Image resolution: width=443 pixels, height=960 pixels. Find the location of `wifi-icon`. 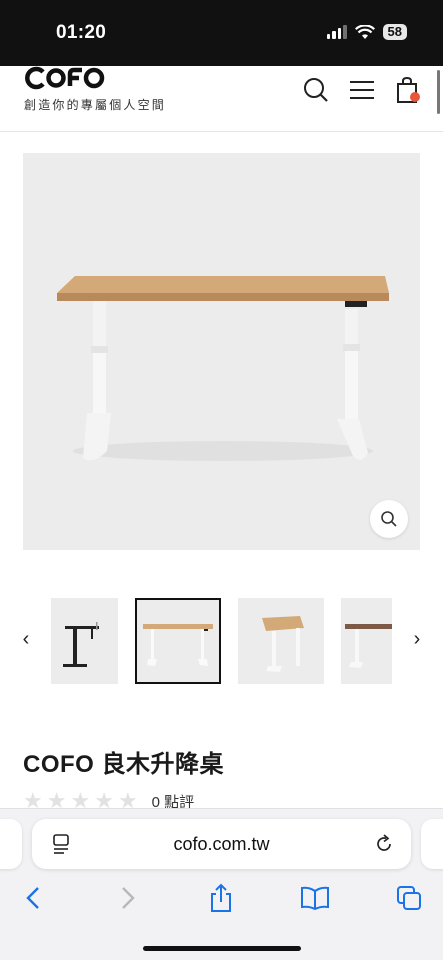

wifi-icon is located at coordinates (364, 31).